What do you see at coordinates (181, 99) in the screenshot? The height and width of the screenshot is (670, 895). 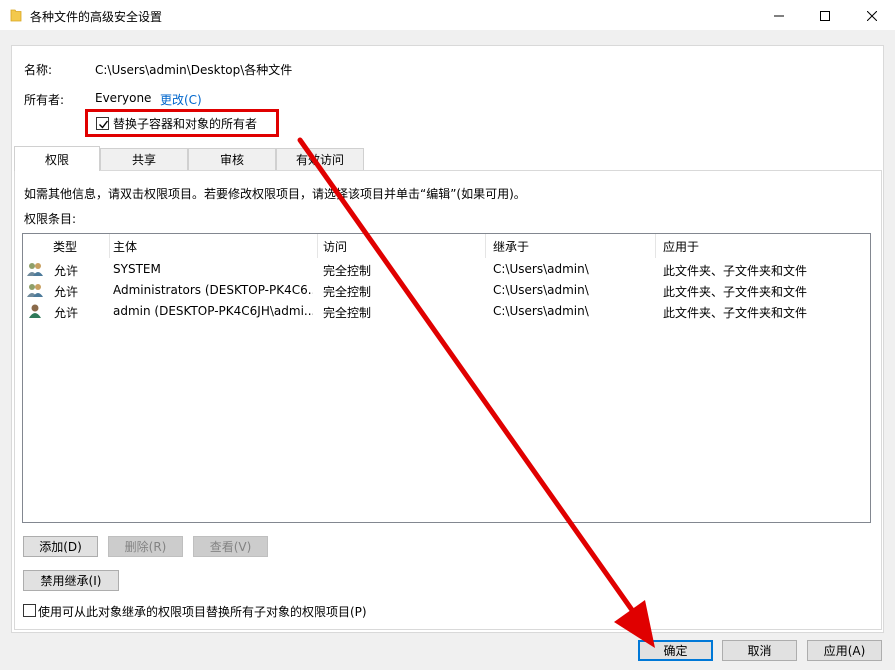 I see `change-owner-link: 更改(C)` at bounding box center [181, 99].